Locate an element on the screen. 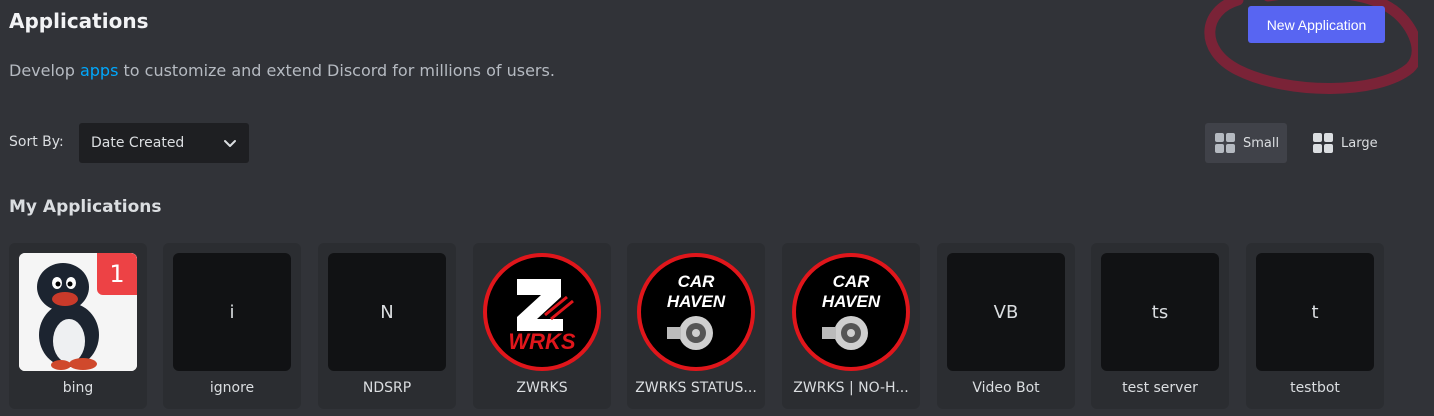 This screenshot has height=416, width=1434. app-icon-placeholder: N is located at coordinates (387, 312).